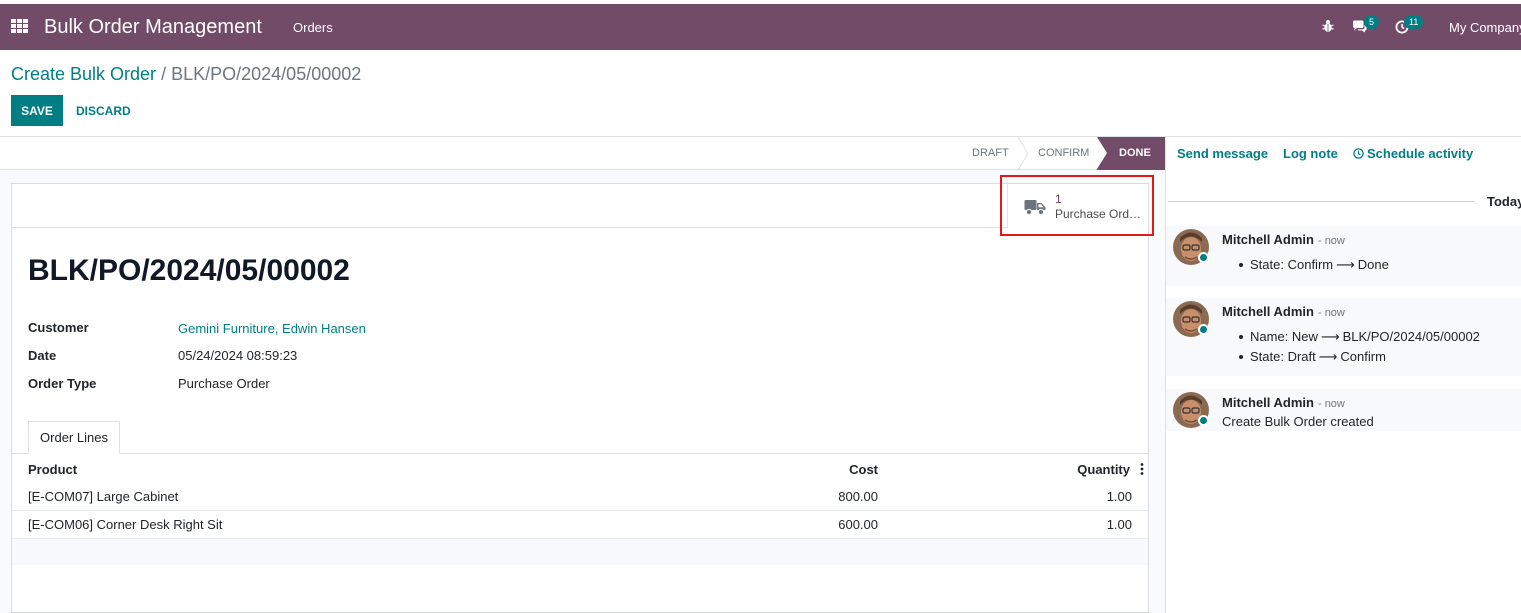 Image resolution: width=1521 pixels, height=613 pixels. What do you see at coordinates (863, 469) in the screenshot?
I see `column-header-cost: Cost` at bounding box center [863, 469].